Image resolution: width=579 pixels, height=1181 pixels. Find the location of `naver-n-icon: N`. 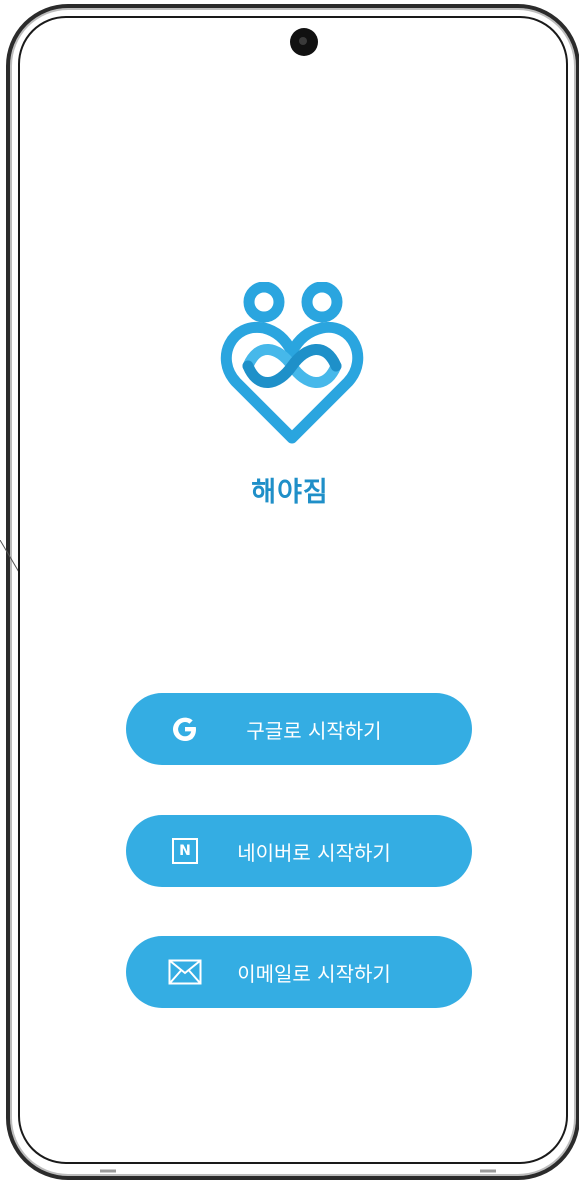

naver-n-icon: N is located at coordinates (185, 851).